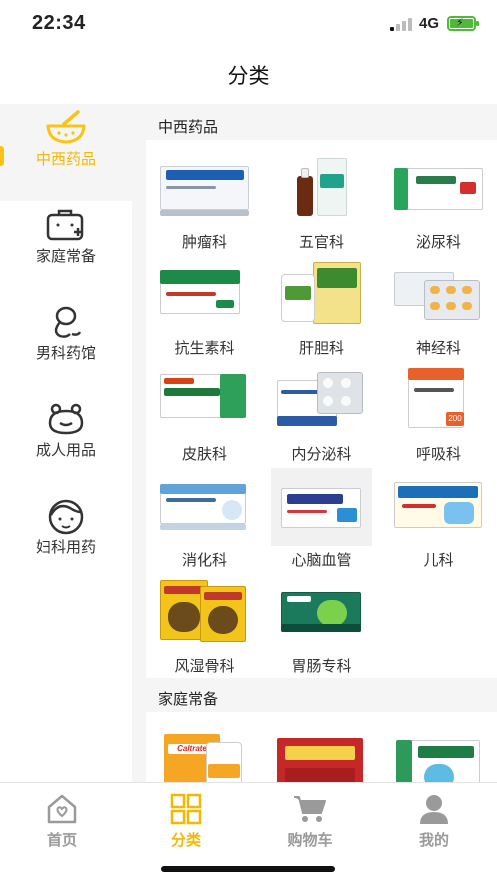 This screenshot has width=497, height=883. I want to click on sidebar-item-family-essentials: 家庭常备, so click(66, 249).